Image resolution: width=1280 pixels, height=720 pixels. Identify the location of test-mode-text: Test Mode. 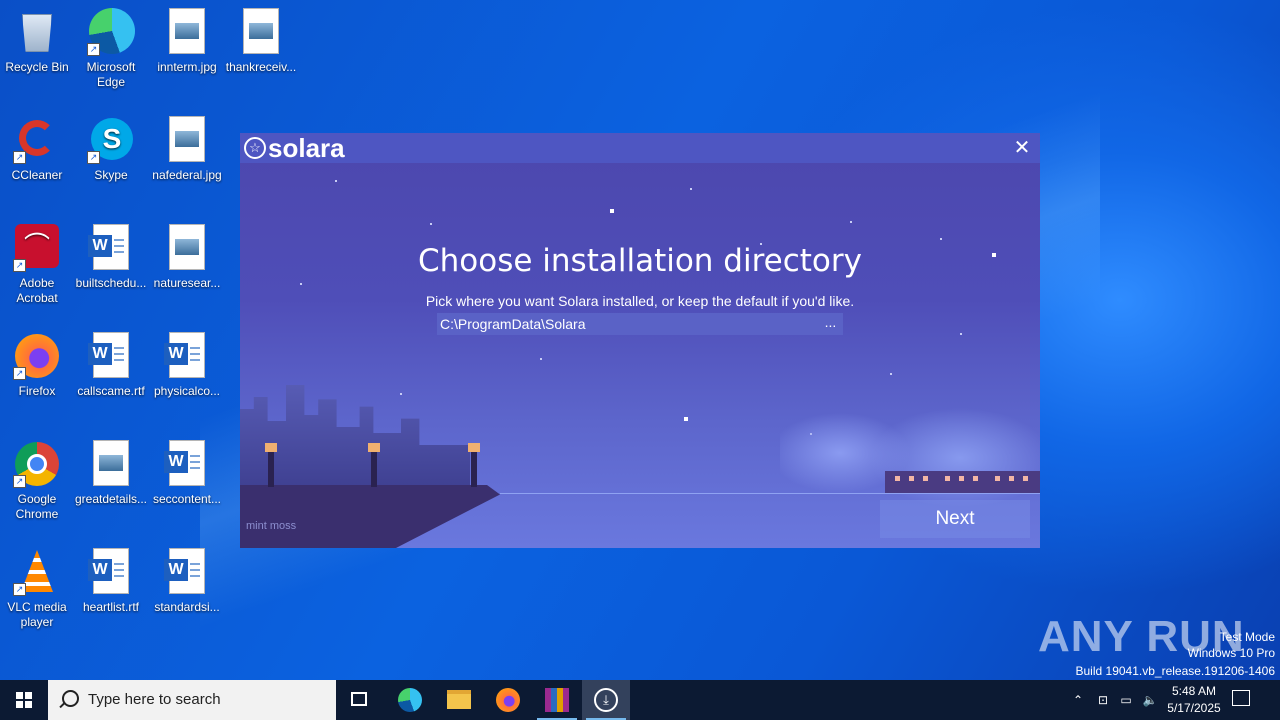
(1247, 637).